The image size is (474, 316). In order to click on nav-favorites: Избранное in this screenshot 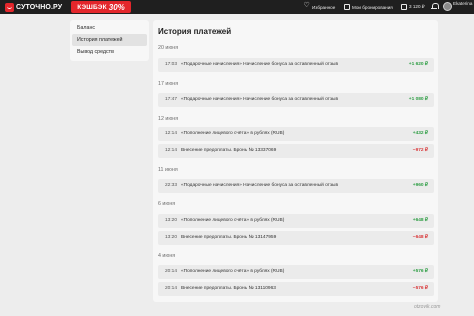, I will do `click(320, 7)`.